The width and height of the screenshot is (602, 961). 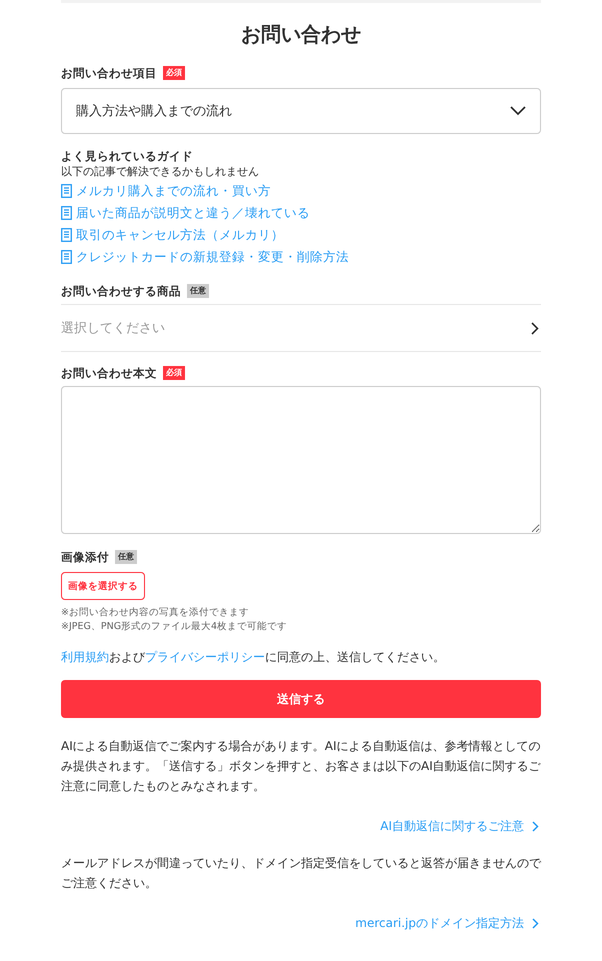 What do you see at coordinates (85, 657) in the screenshot?
I see `policy-link: 利用規約` at bounding box center [85, 657].